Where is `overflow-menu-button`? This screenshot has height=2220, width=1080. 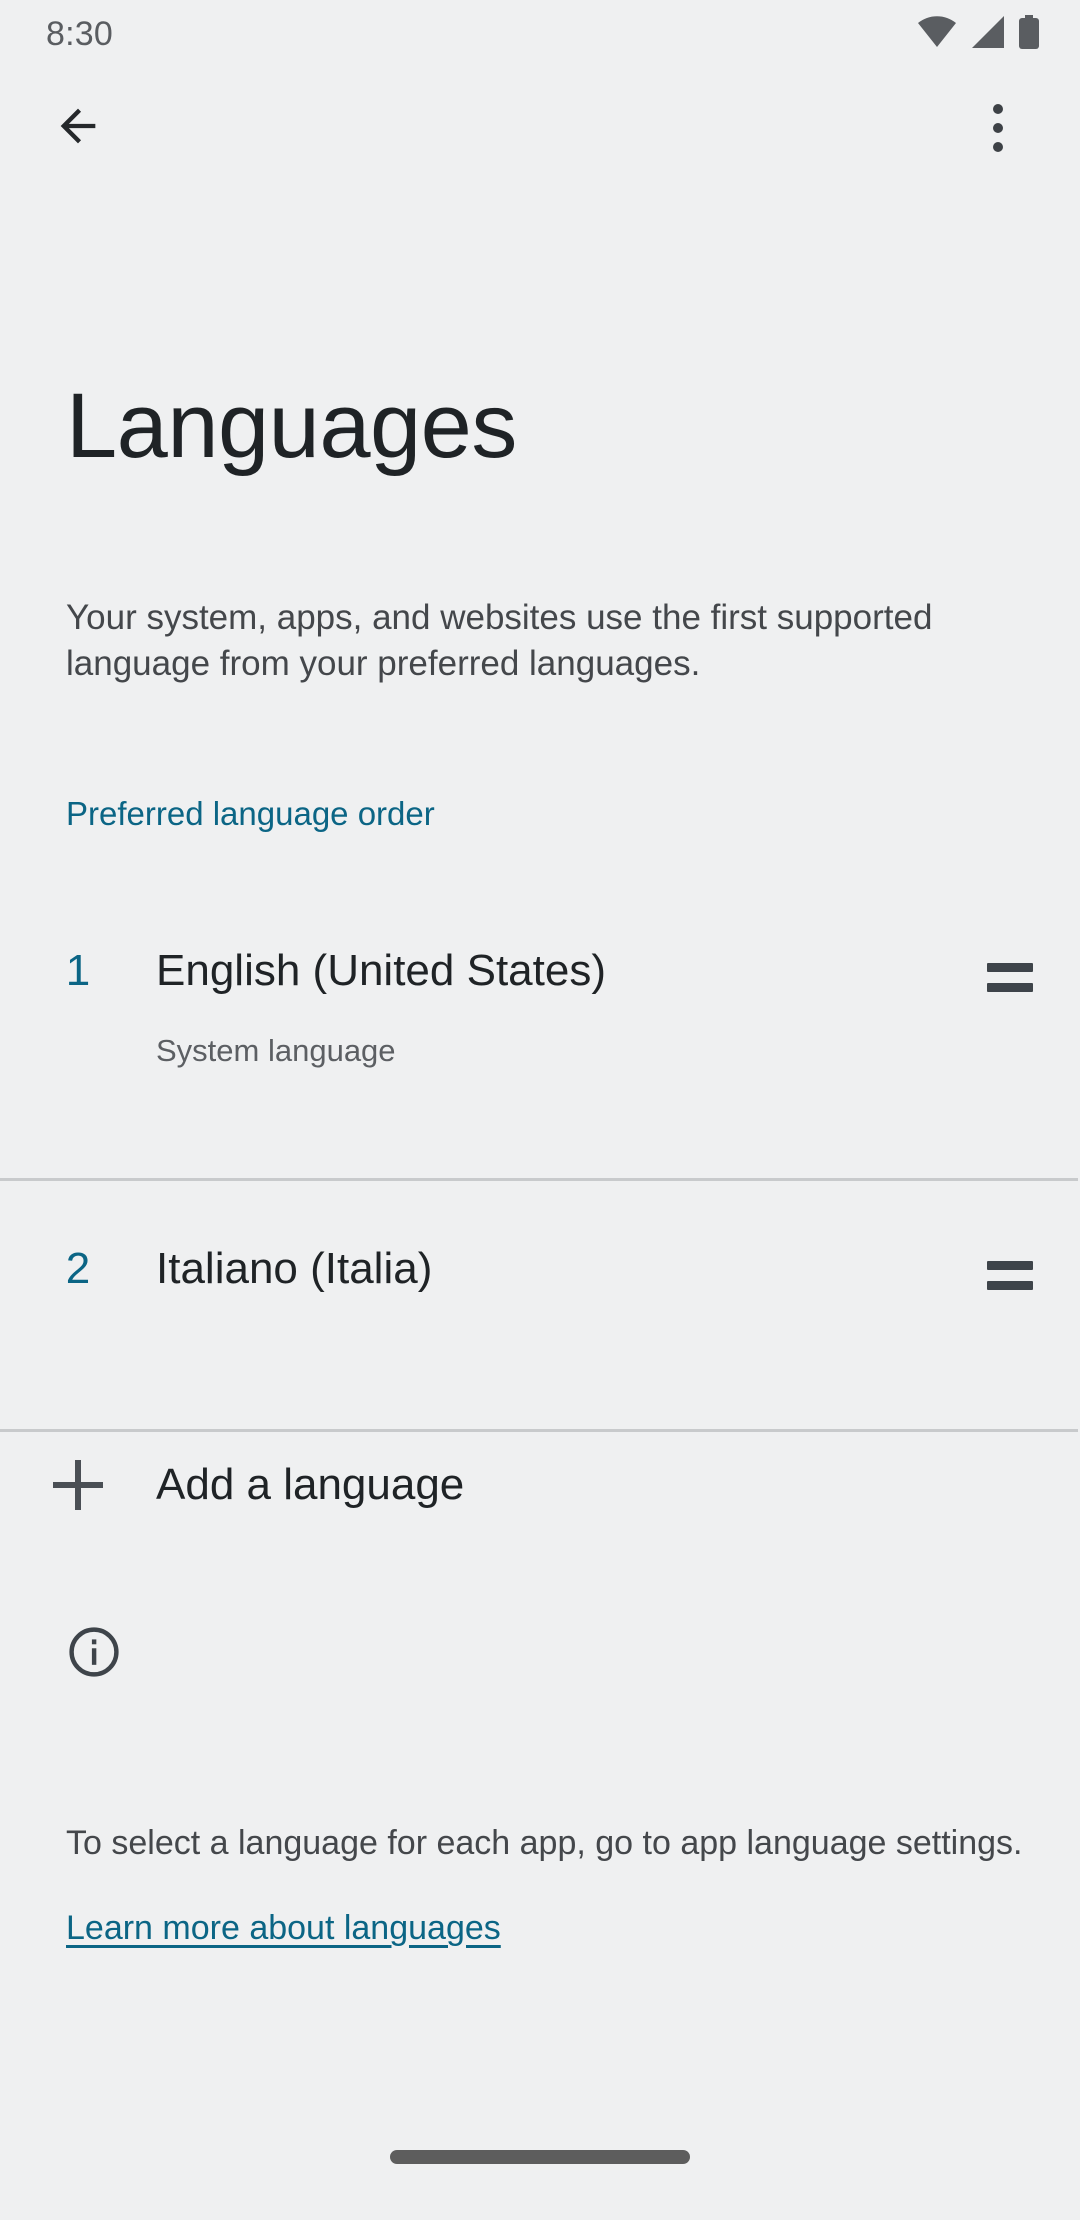 overflow-menu-button is located at coordinates (998, 128).